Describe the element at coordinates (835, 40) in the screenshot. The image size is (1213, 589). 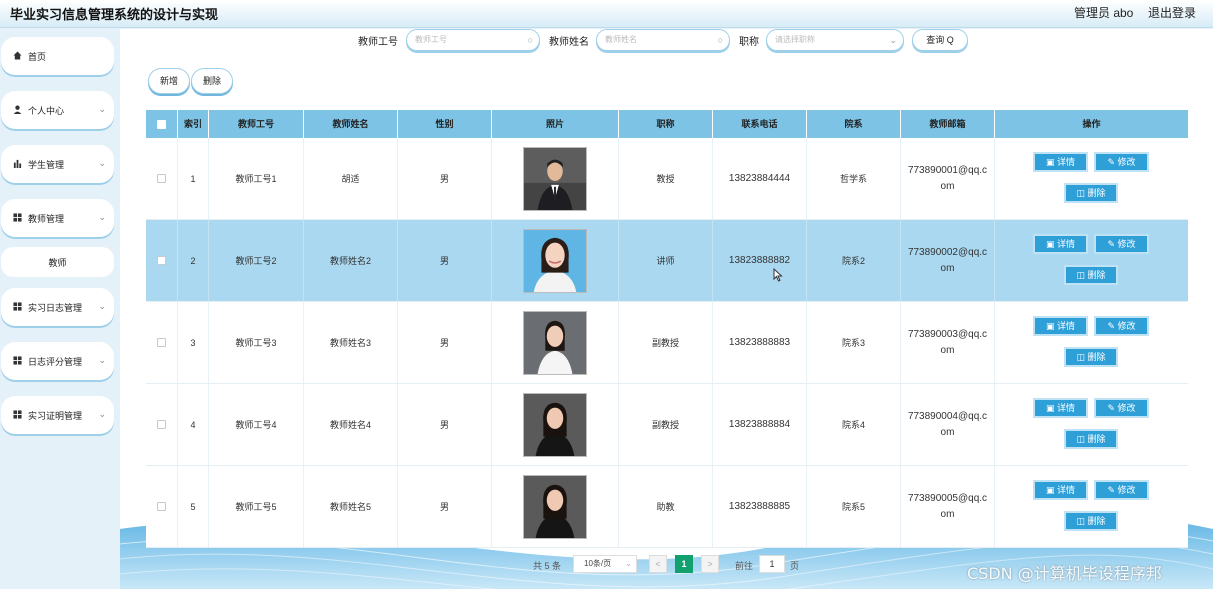
I see `title-select: 请选择职称 ⌄` at that location.